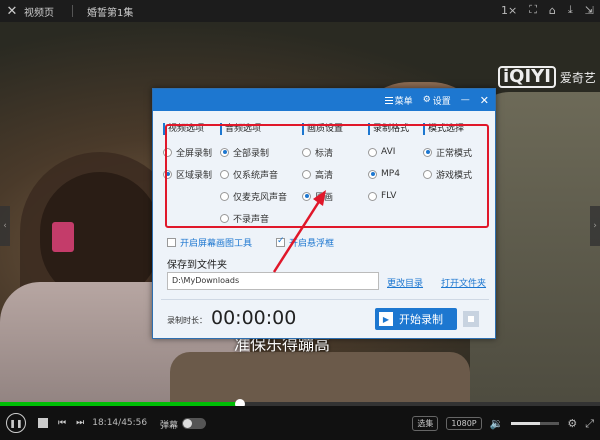 Image resolution: width=600 pixels, height=440 pixels. Describe the element at coordinates (273, 281) in the screenshot. I see `save-path-field: D:\MyDownloads` at that location.